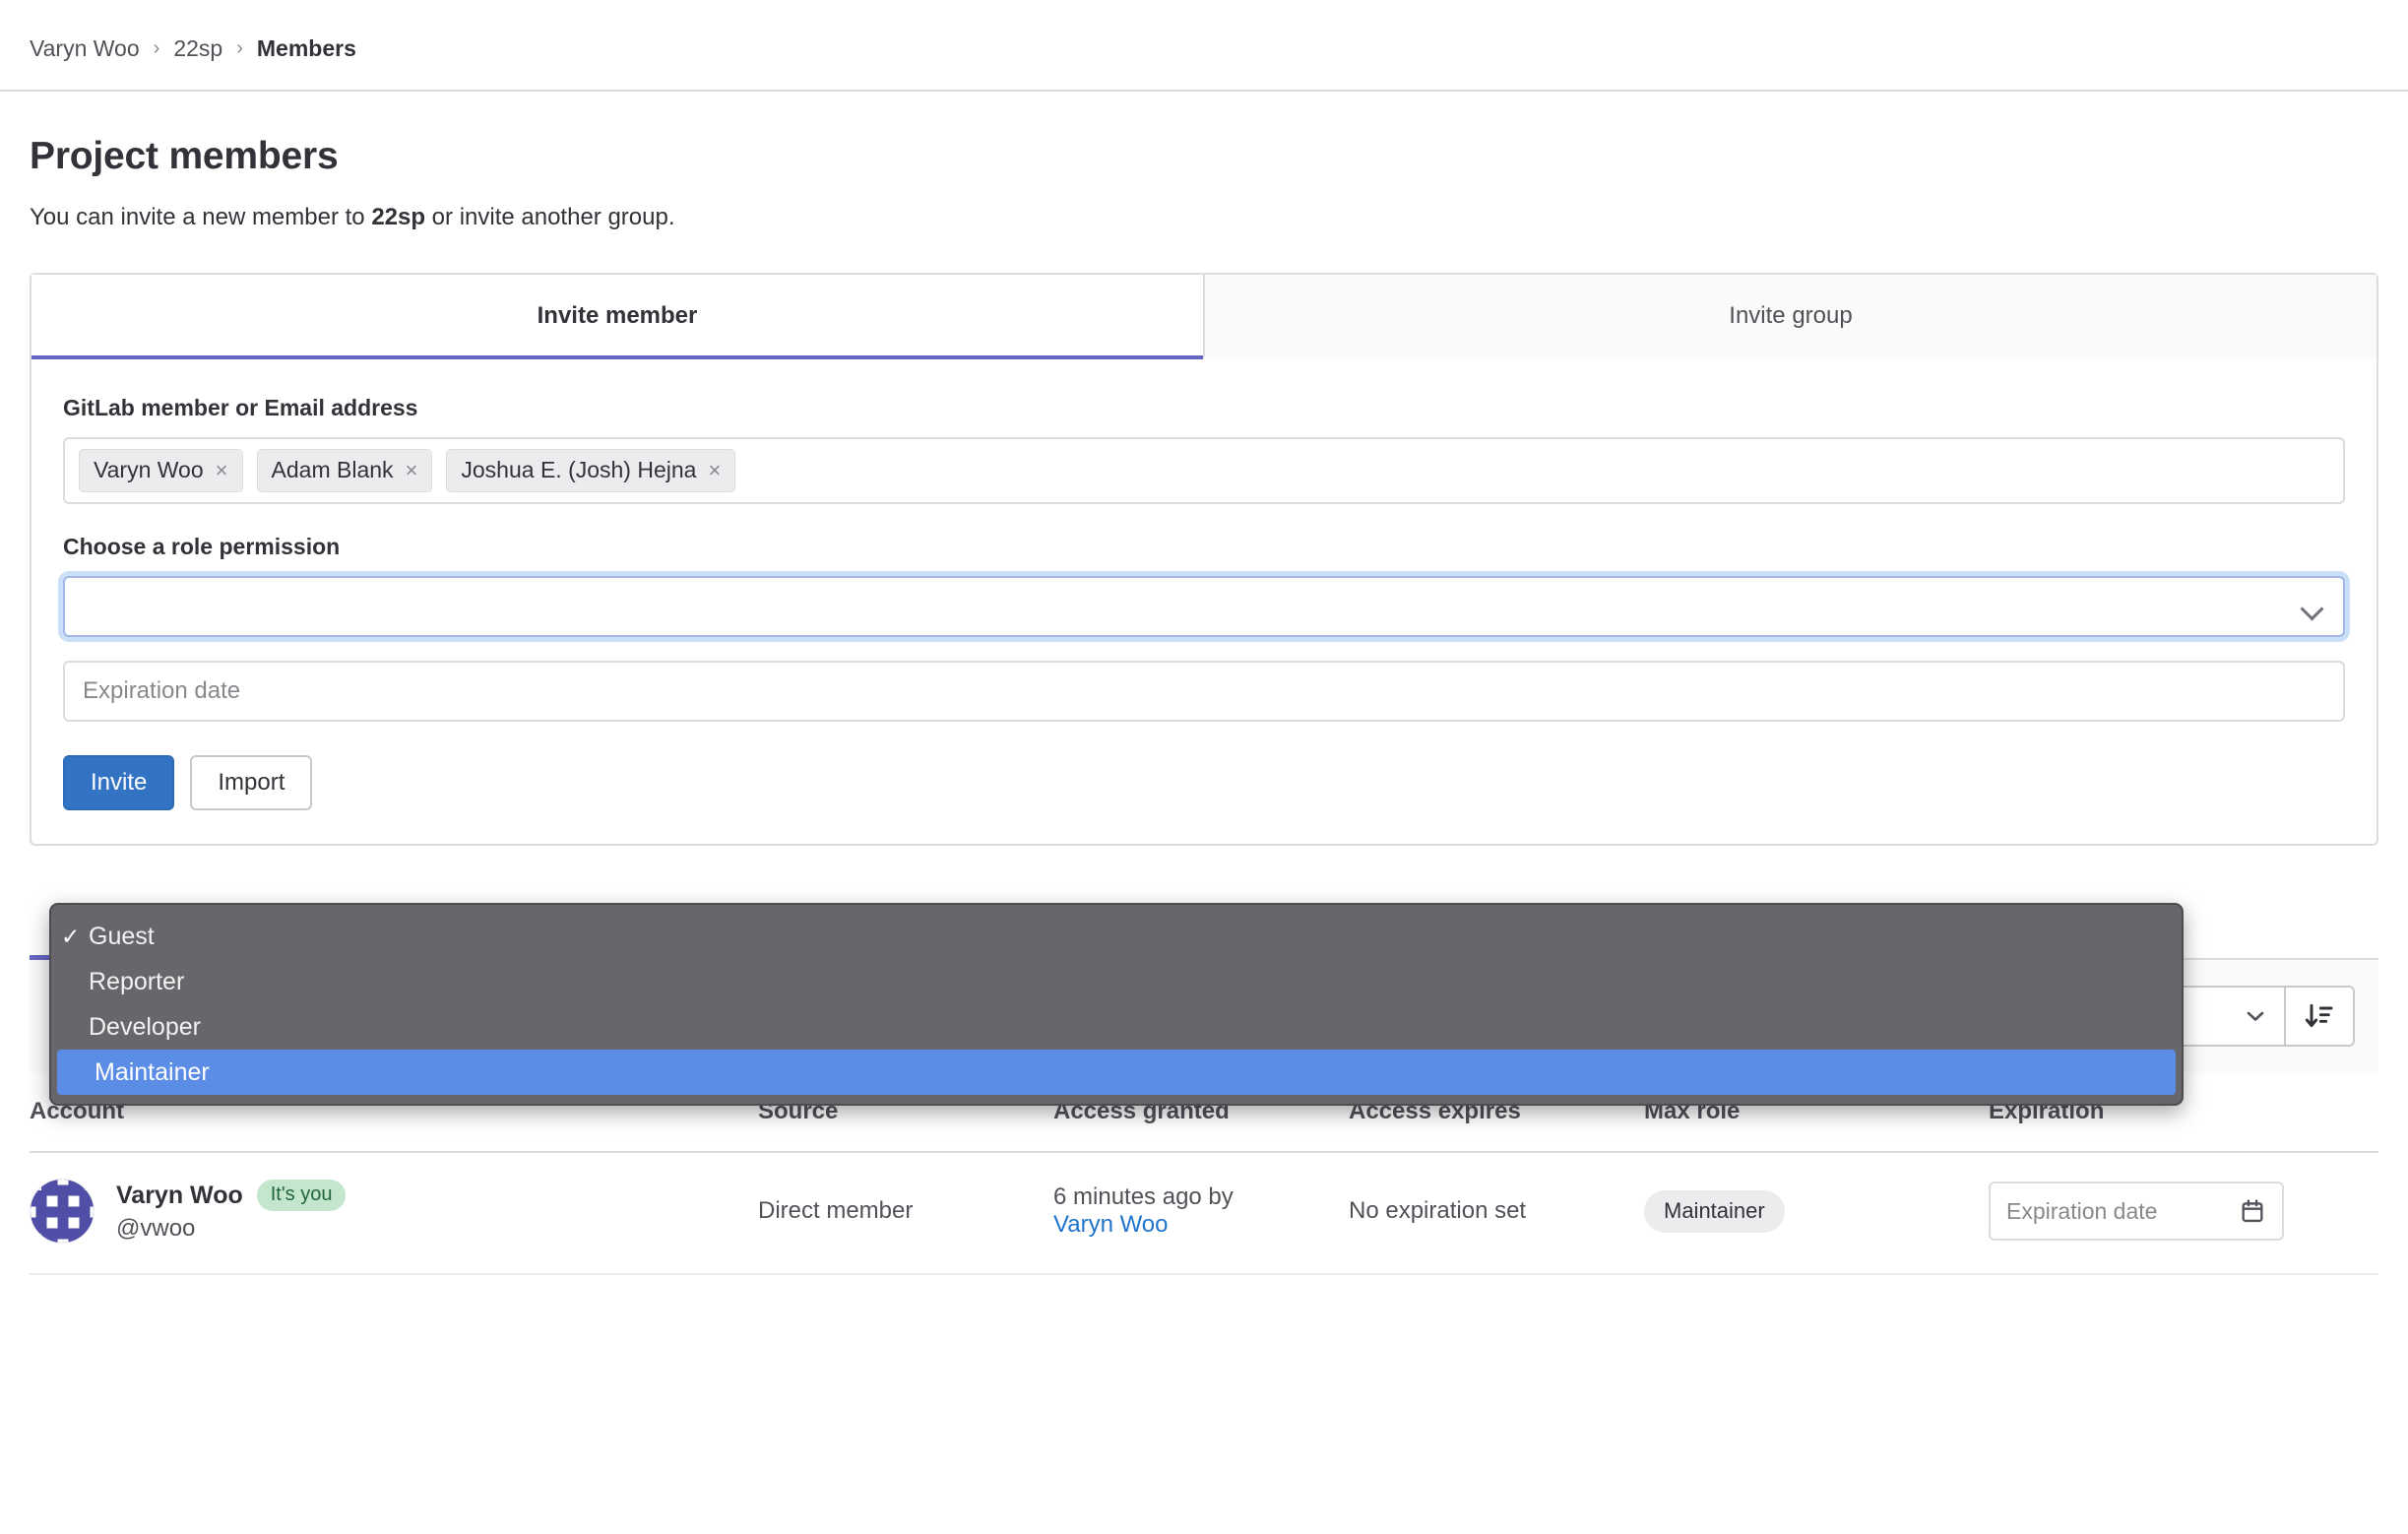 The width and height of the screenshot is (2408, 1534). What do you see at coordinates (137, 981) in the screenshot?
I see `role-option-label: Reporter` at bounding box center [137, 981].